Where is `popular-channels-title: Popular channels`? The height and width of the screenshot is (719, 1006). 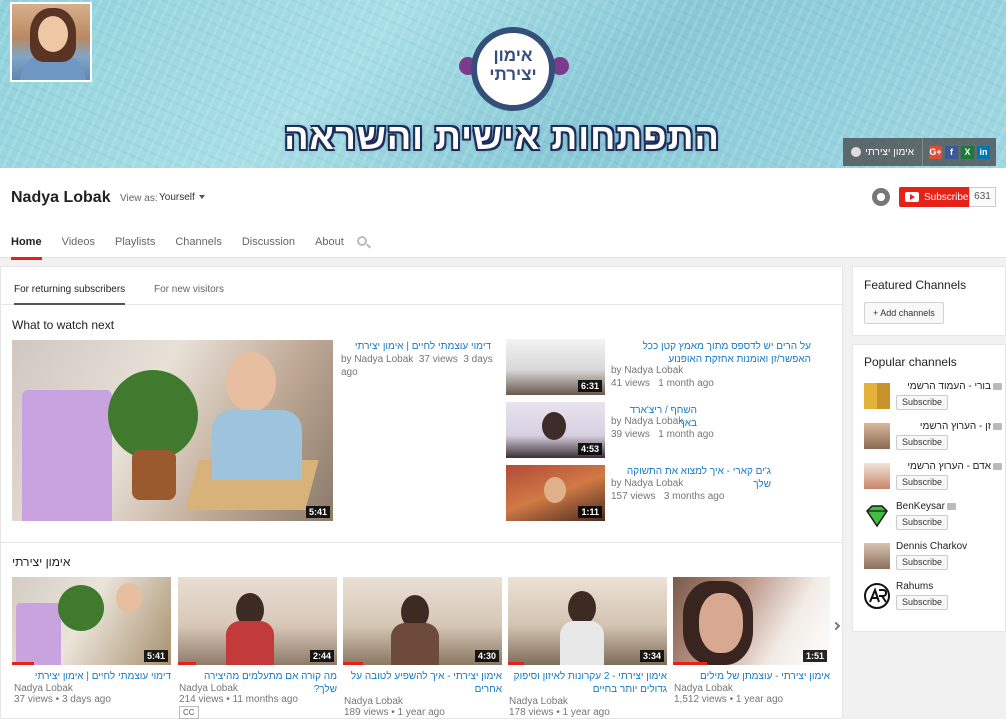
popular-channels-title: Popular channels is located at coordinates (910, 362).